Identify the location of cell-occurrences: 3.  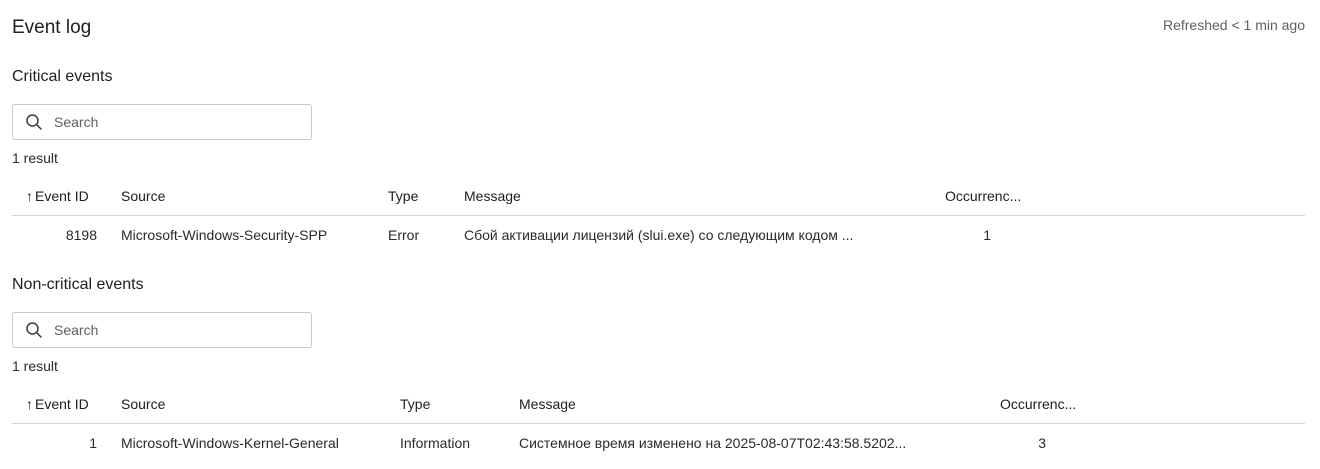
(1042, 443).